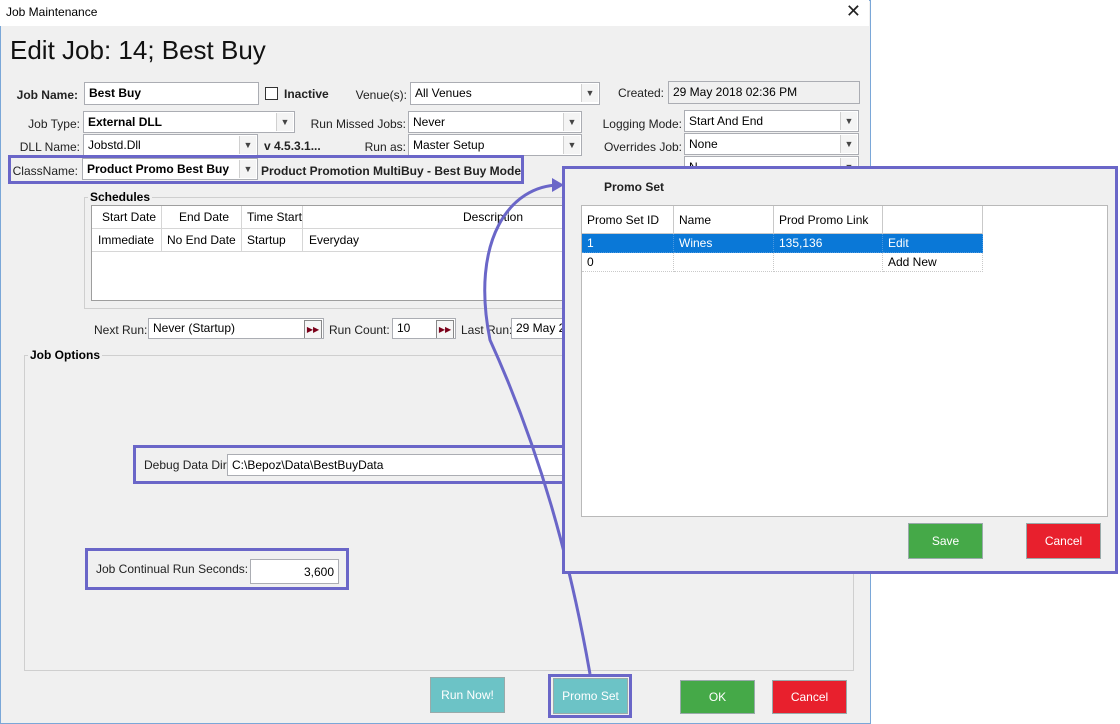 This screenshot has width=1120, height=724. What do you see at coordinates (204, 217) in the screenshot?
I see `schedules-col-end-date: End Date` at bounding box center [204, 217].